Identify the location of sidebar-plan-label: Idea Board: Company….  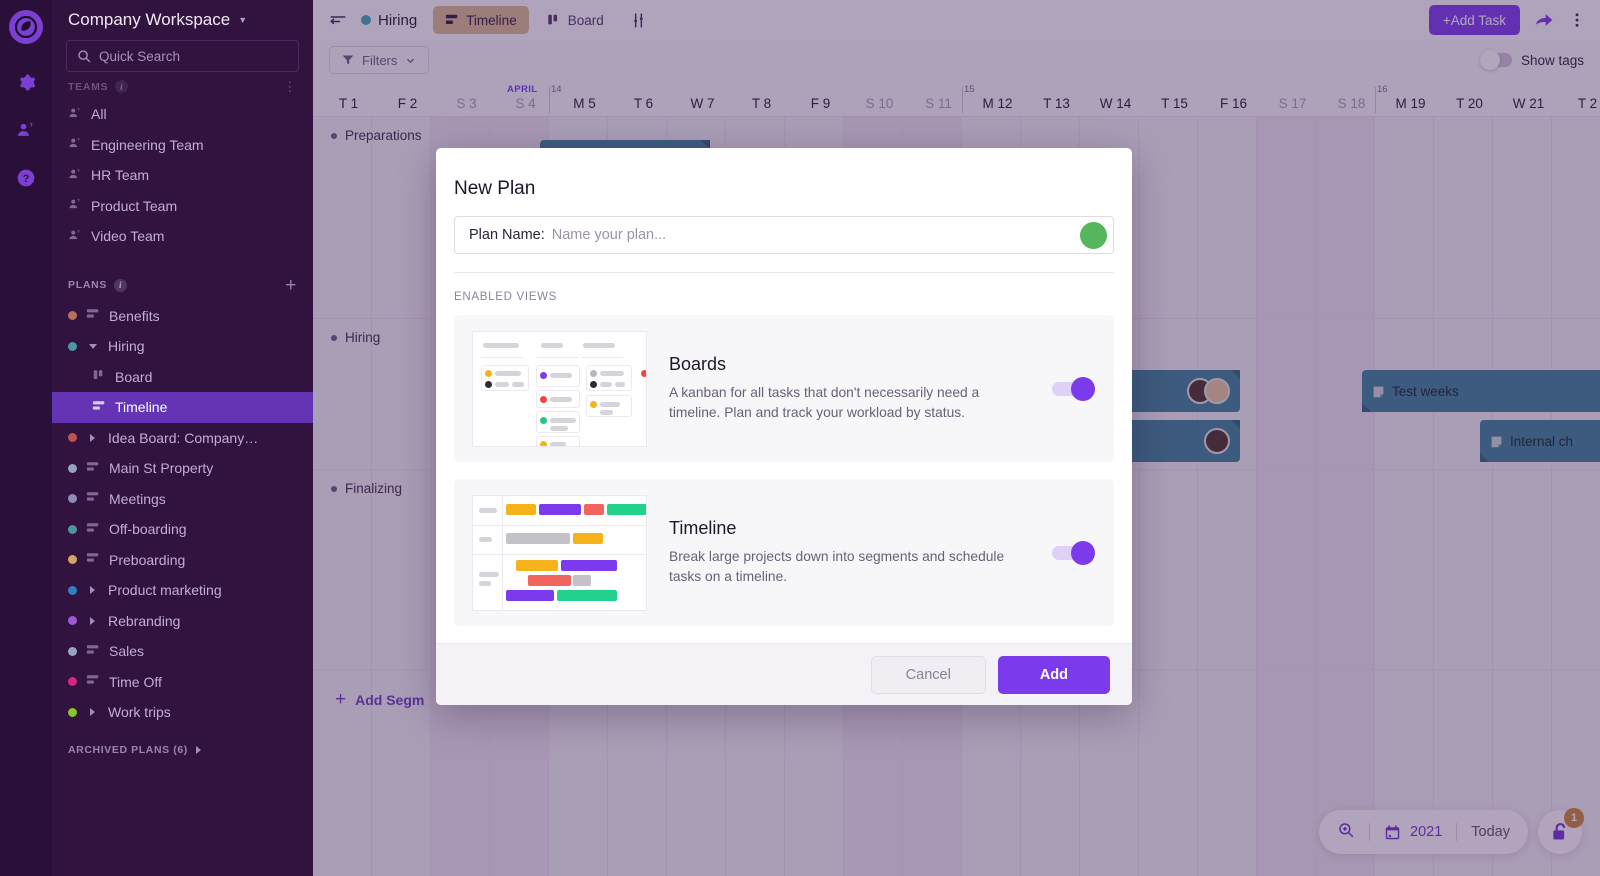
(183, 437).